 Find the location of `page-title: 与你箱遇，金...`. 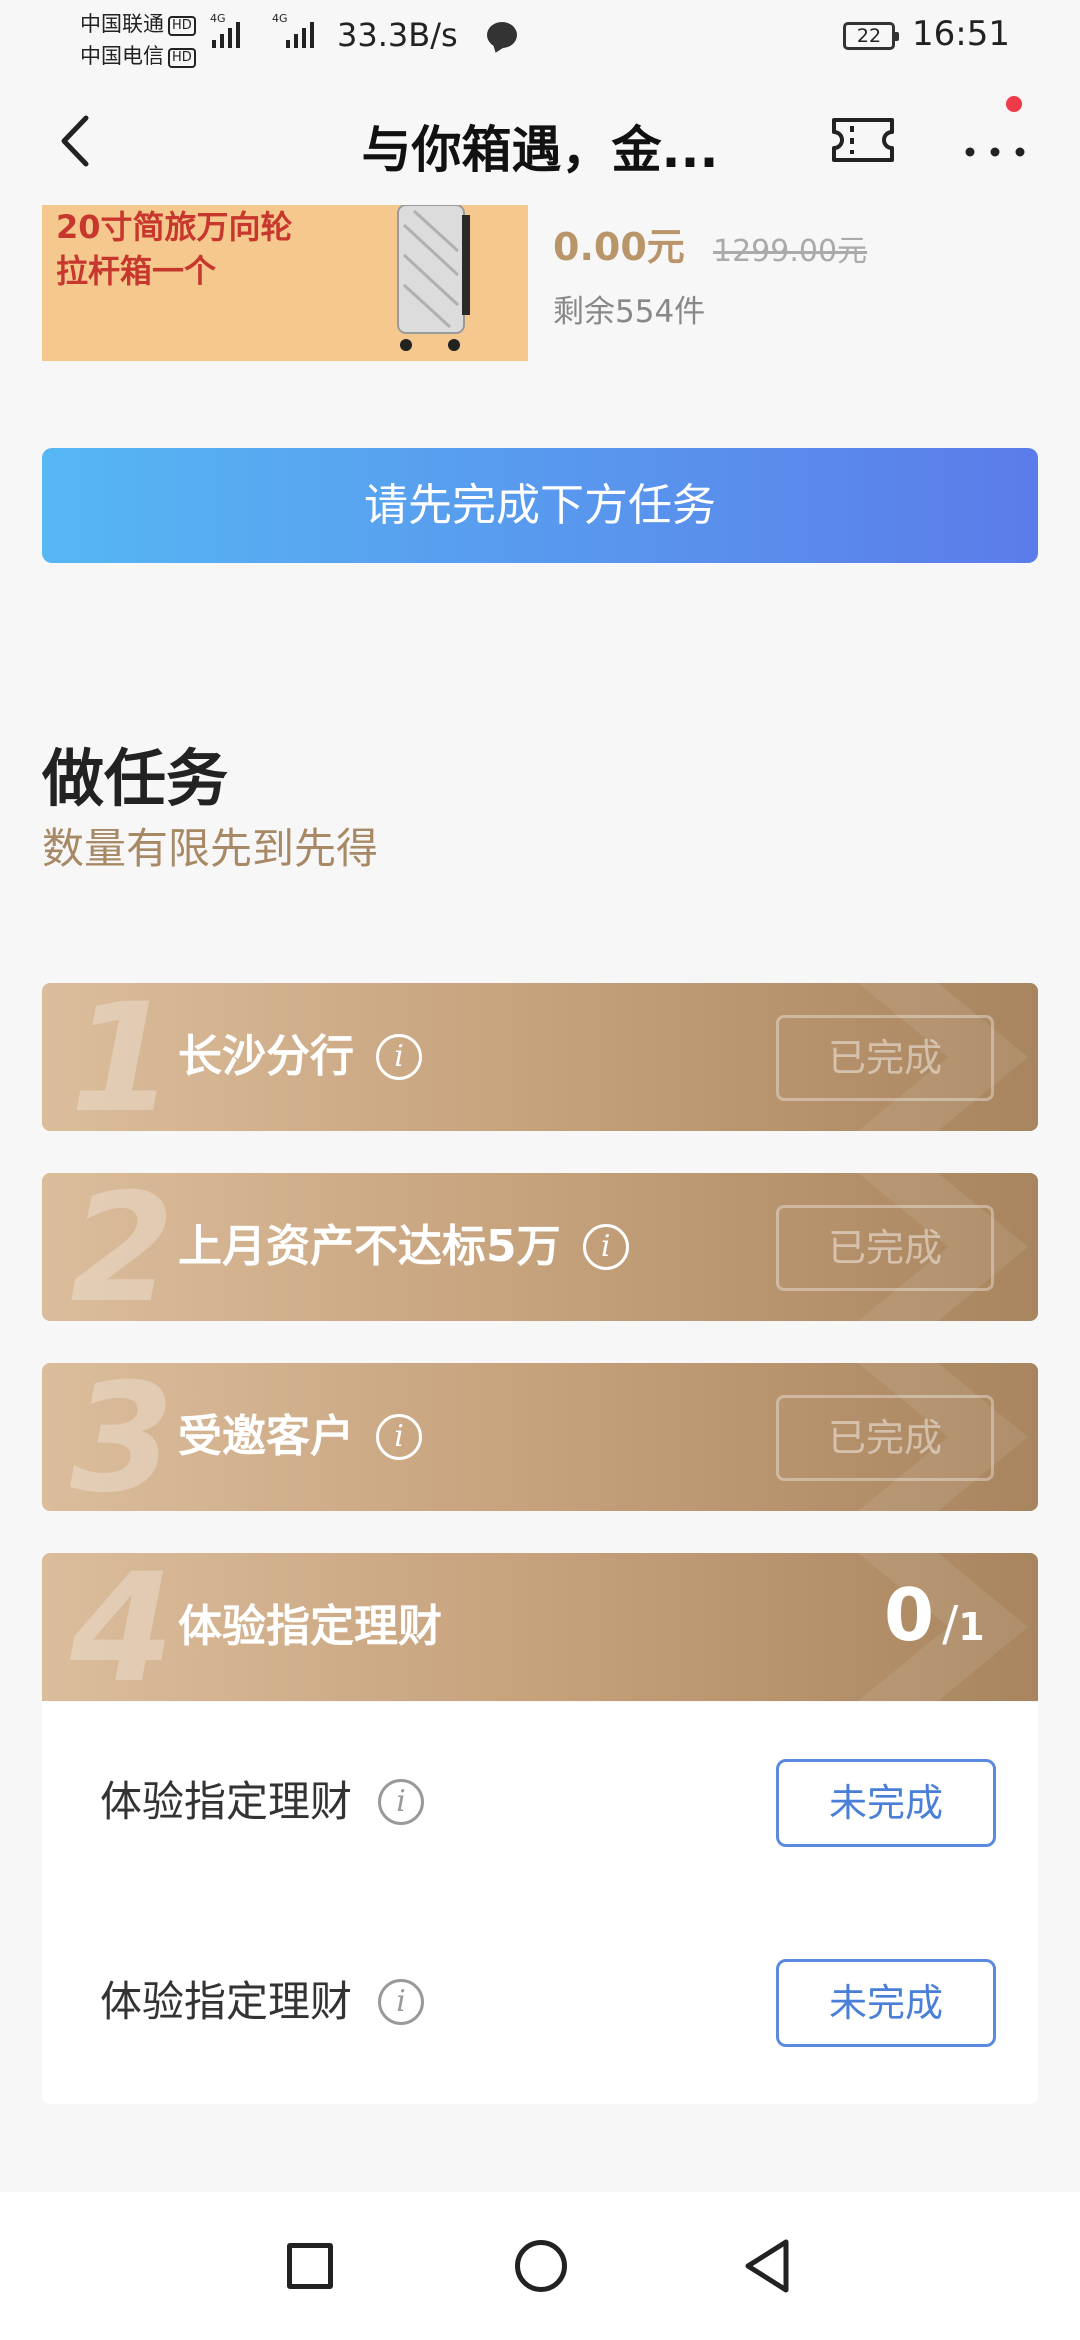

page-title: 与你箱遇，金... is located at coordinates (540, 150).